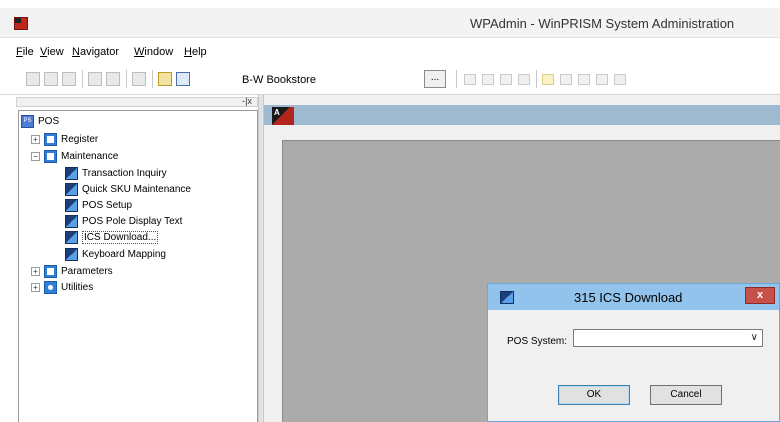 Image resolution: width=780 pixels, height=422 pixels. I want to click on navigator-close-button: -|x, so click(247, 102).